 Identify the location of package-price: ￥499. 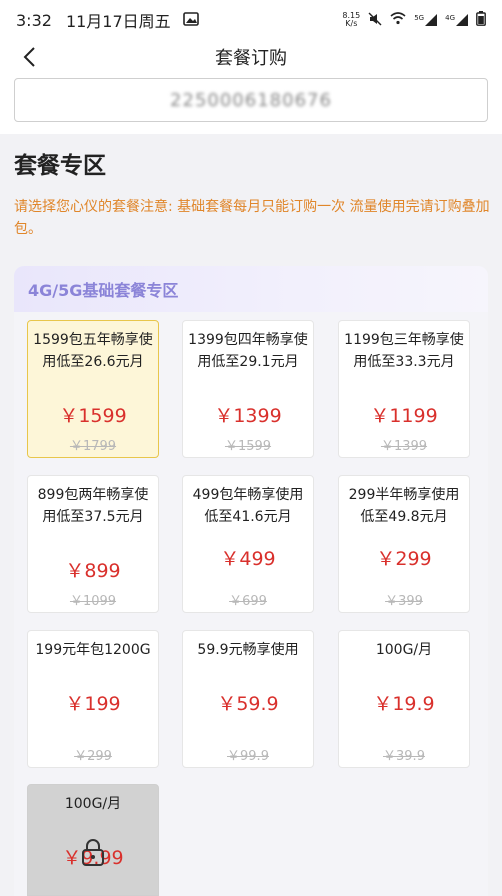
(248, 559).